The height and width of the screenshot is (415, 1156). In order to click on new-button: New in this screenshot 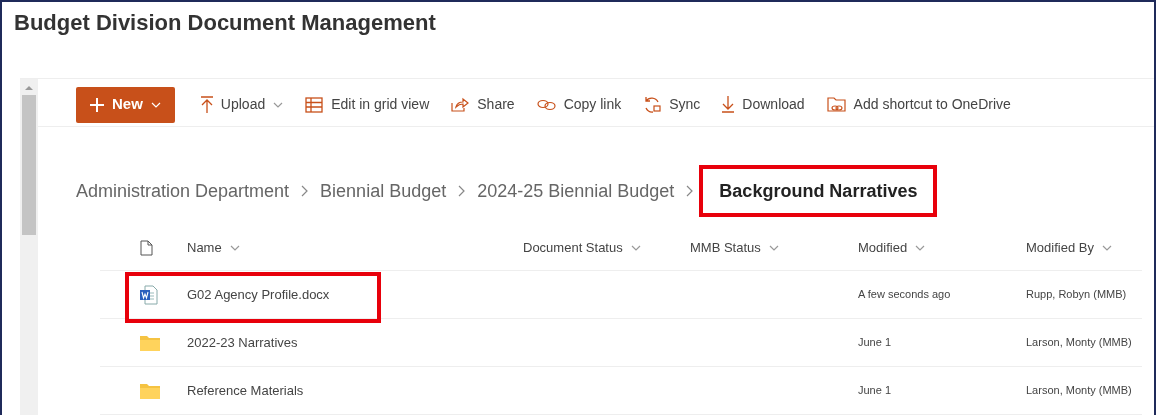, I will do `click(125, 104)`.